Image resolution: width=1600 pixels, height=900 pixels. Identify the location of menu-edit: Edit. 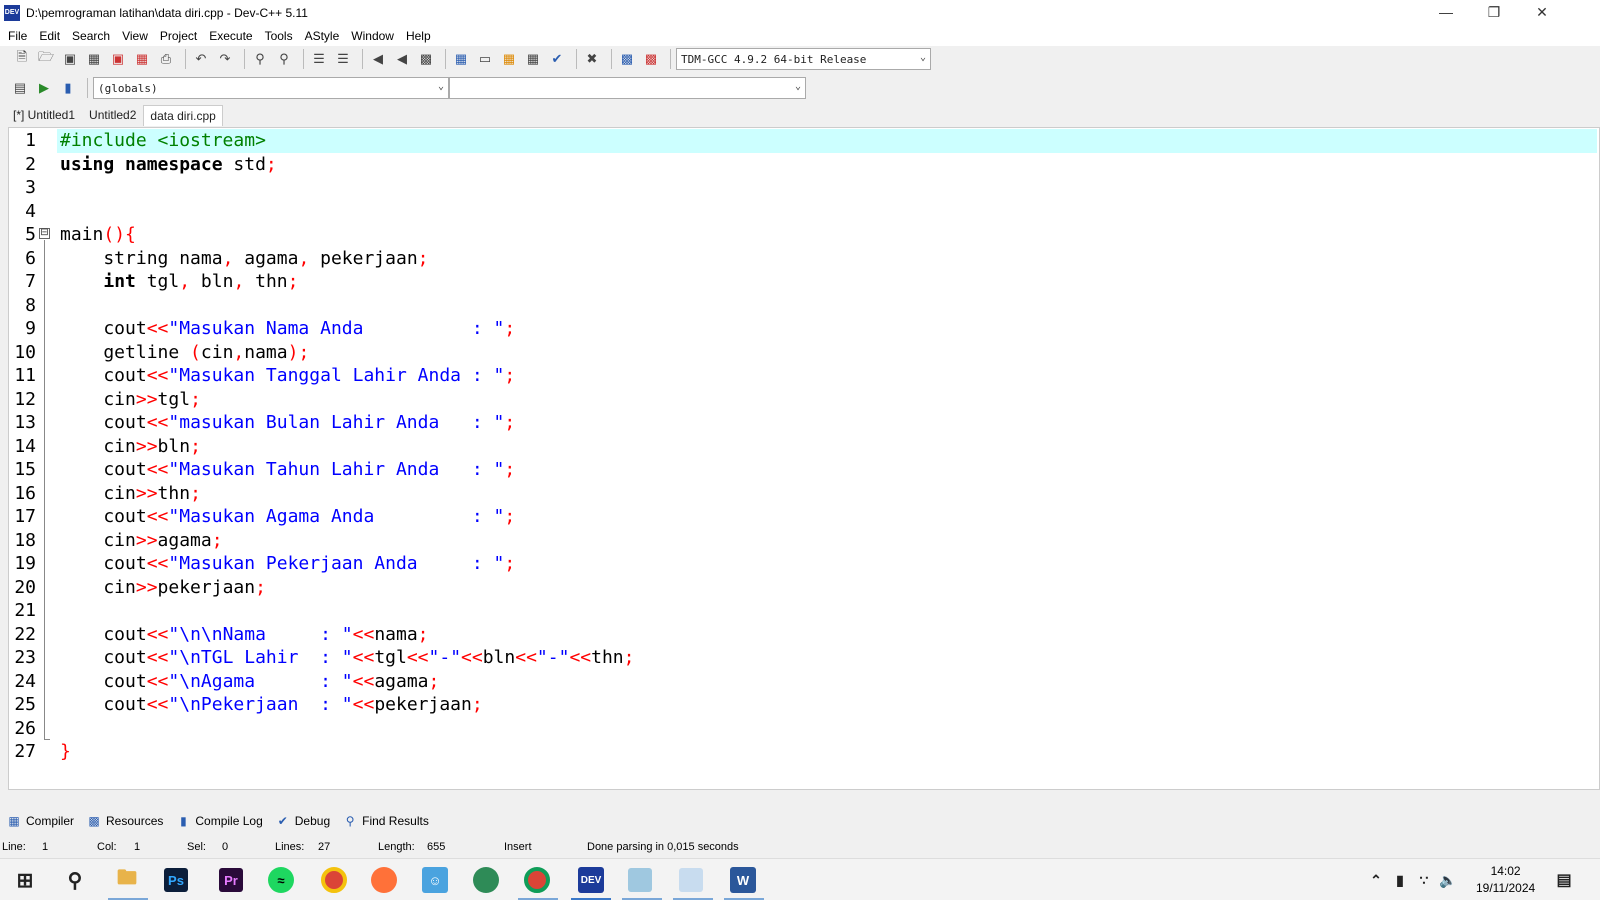
(49, 36).